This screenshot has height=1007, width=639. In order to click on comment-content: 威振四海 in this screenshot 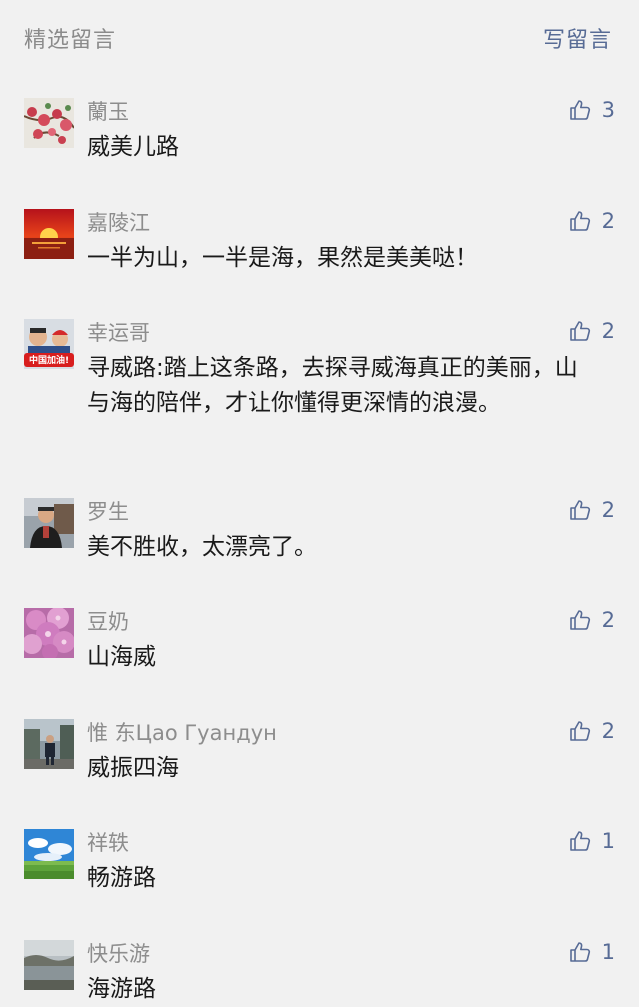, I will do `click(133, 768)`.